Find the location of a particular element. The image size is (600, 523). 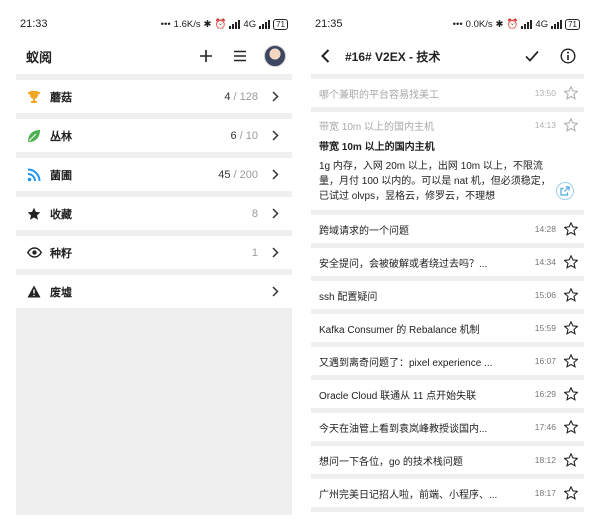

node-item-garden: 菌圃 45 / 200 is located at coordinates (154, 177).